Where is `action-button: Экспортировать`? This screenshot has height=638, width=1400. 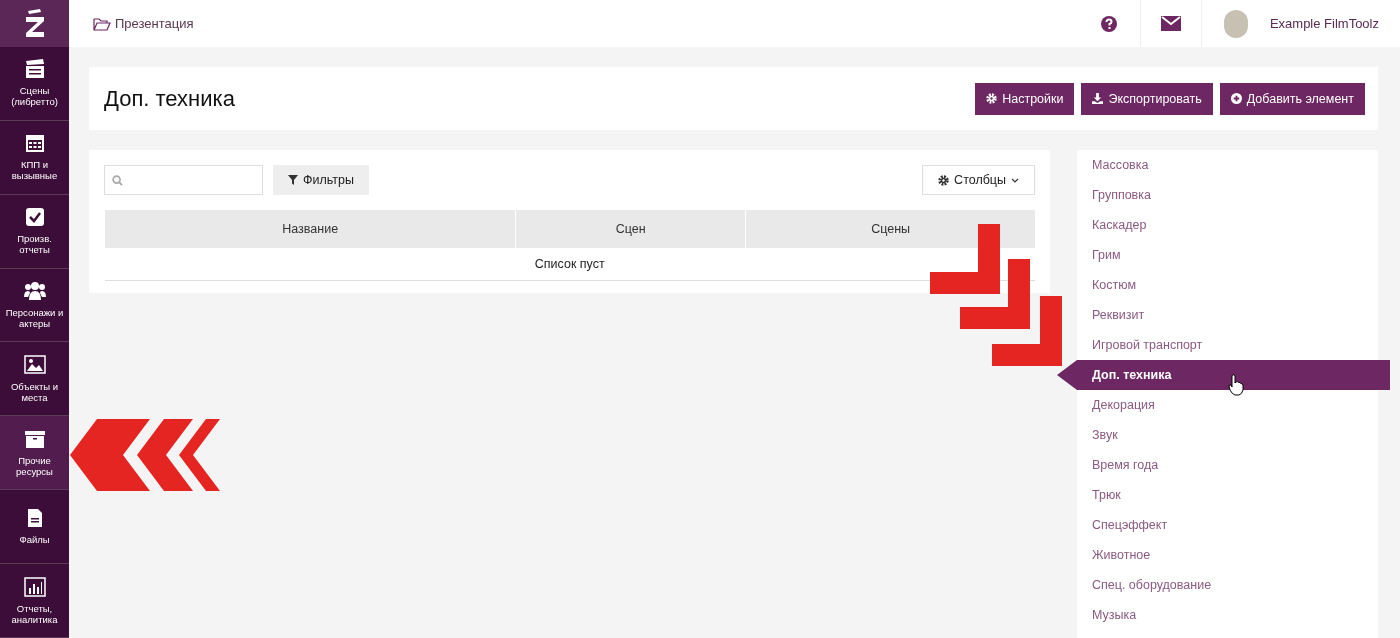
action-button: Экспортировать is located at coordinates (1147, 98).